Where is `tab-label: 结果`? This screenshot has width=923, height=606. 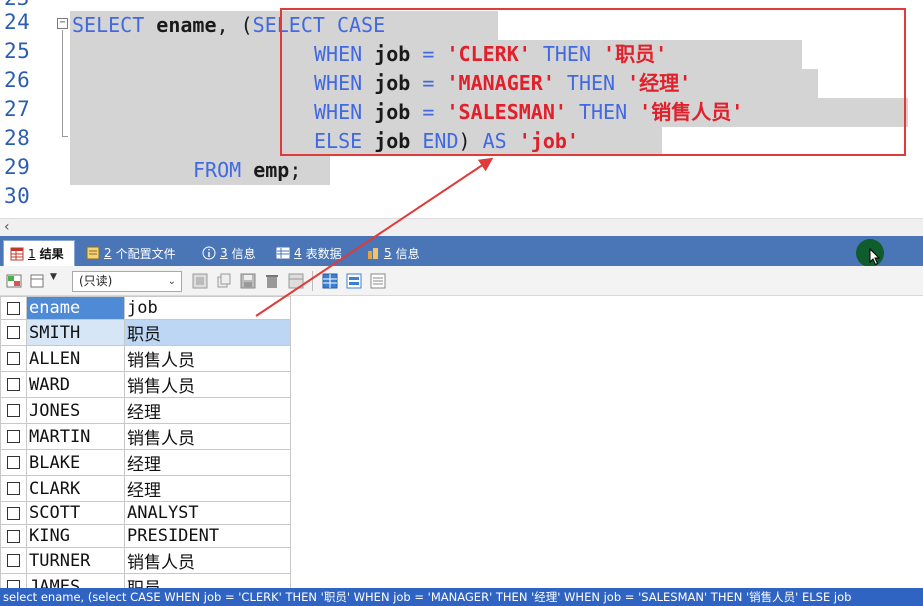 tab-label: 结果 is located at coordinates (51, 254).